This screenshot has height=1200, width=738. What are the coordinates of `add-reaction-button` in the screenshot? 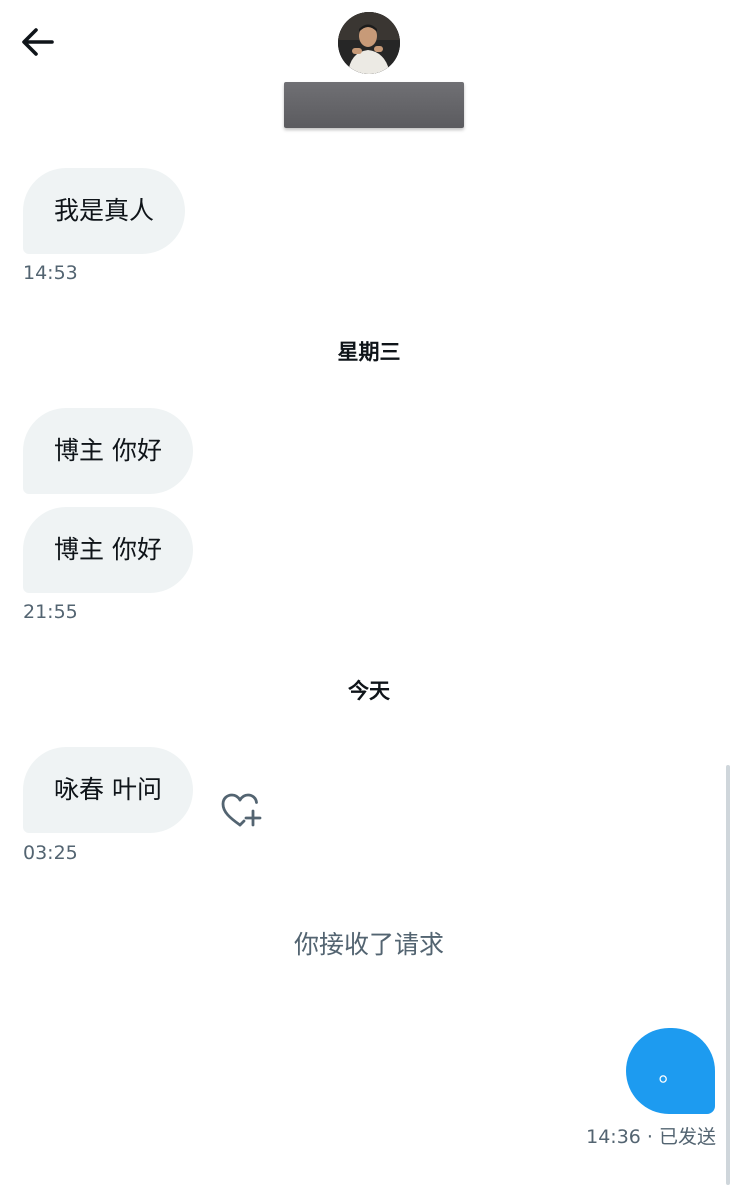 It's located at (242, 812).